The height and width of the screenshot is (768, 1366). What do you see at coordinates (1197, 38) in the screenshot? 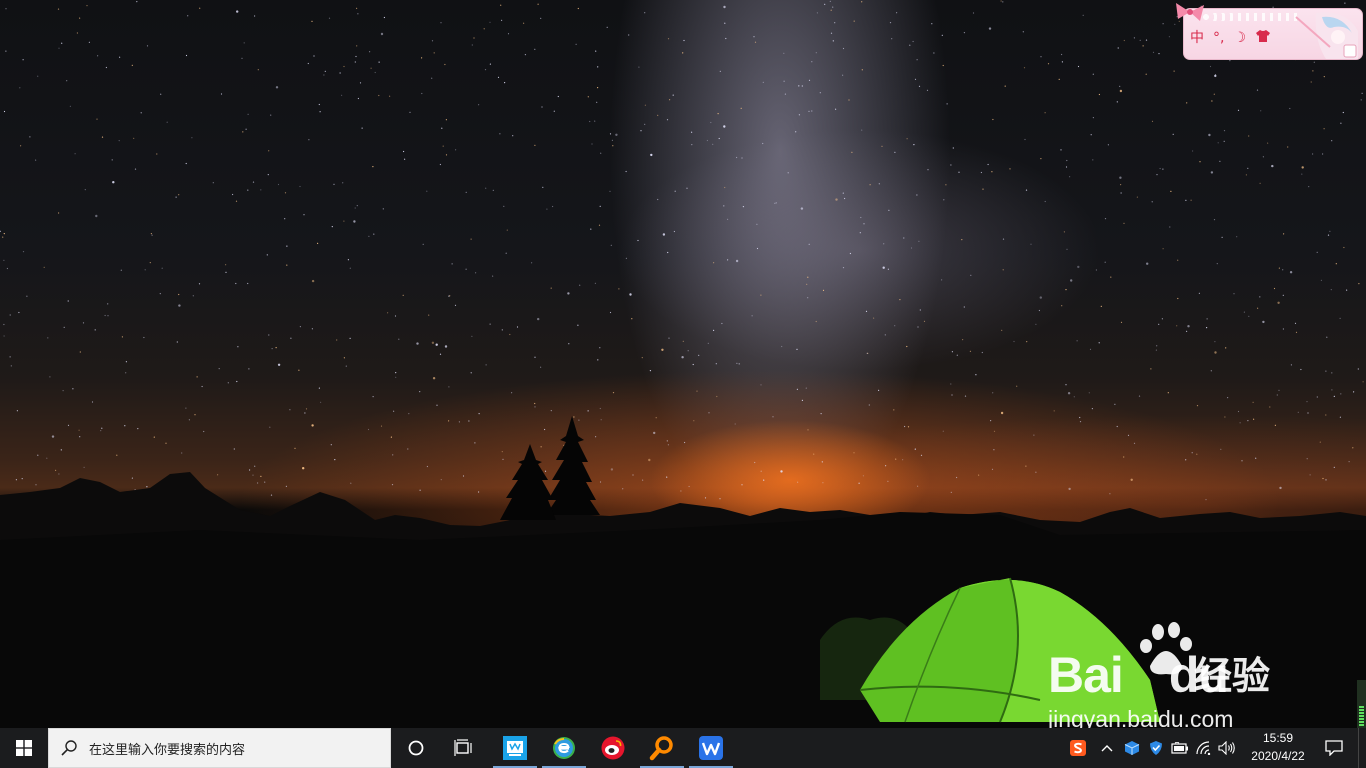
I see `ime-mode-toggle: 中` at bounding box center [1197, 38].